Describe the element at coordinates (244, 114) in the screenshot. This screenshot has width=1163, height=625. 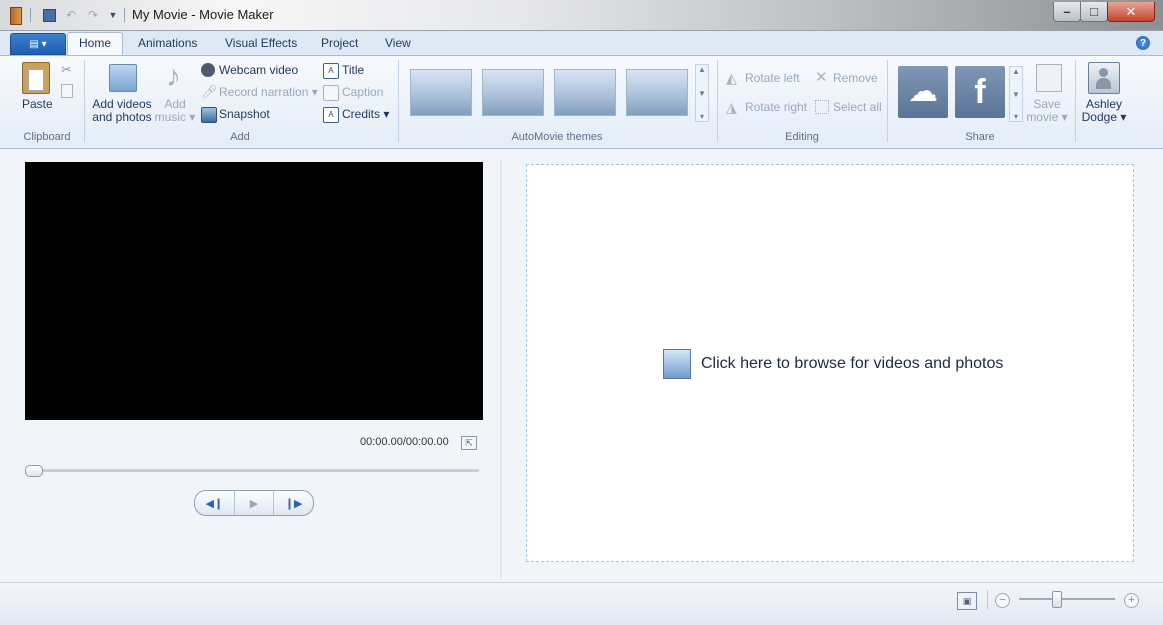
I see `snapshot-button: Snapshot` at that location.